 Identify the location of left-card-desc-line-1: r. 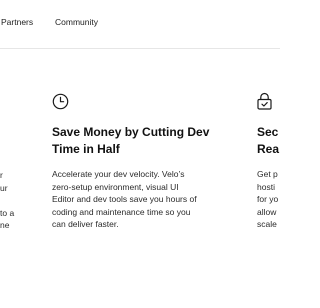
(1, 175).